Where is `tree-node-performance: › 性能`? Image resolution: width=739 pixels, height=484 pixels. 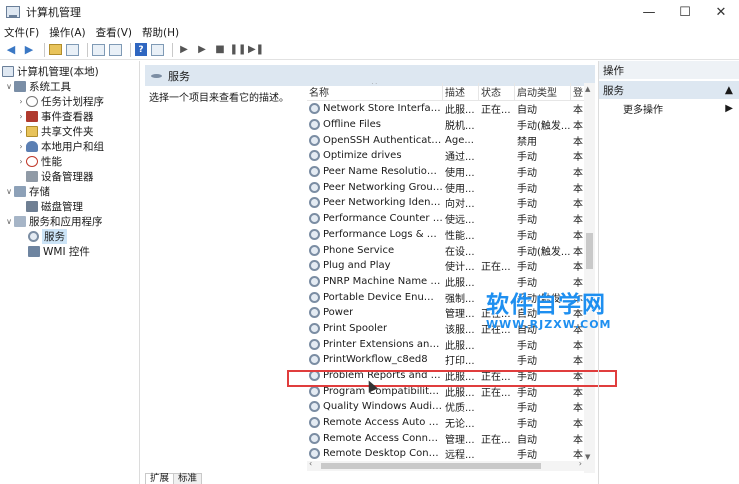 tree-node-performance: › 性能 is located at coordinates (69, 161).